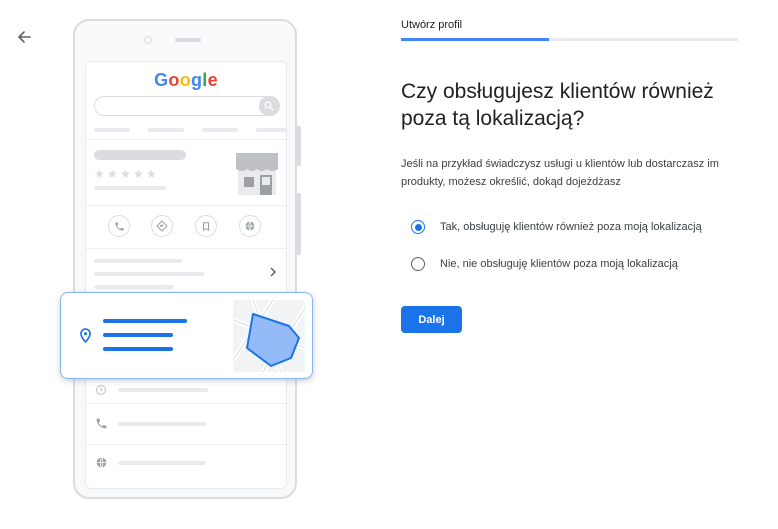 The width and height of the screenshot is (778, 529). What do you see at coordinates (188, 40) in the screenshot?
I see `phone-speaker` at bounding box center [188, 40].